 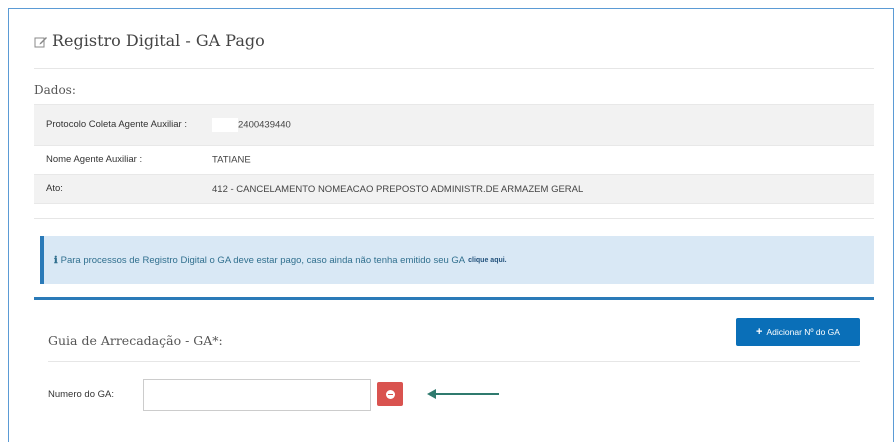 What do you see at coordinates (56, 260) in the screenshot?
I see `info-icon: ℹ` at bounding box center [56, 260].